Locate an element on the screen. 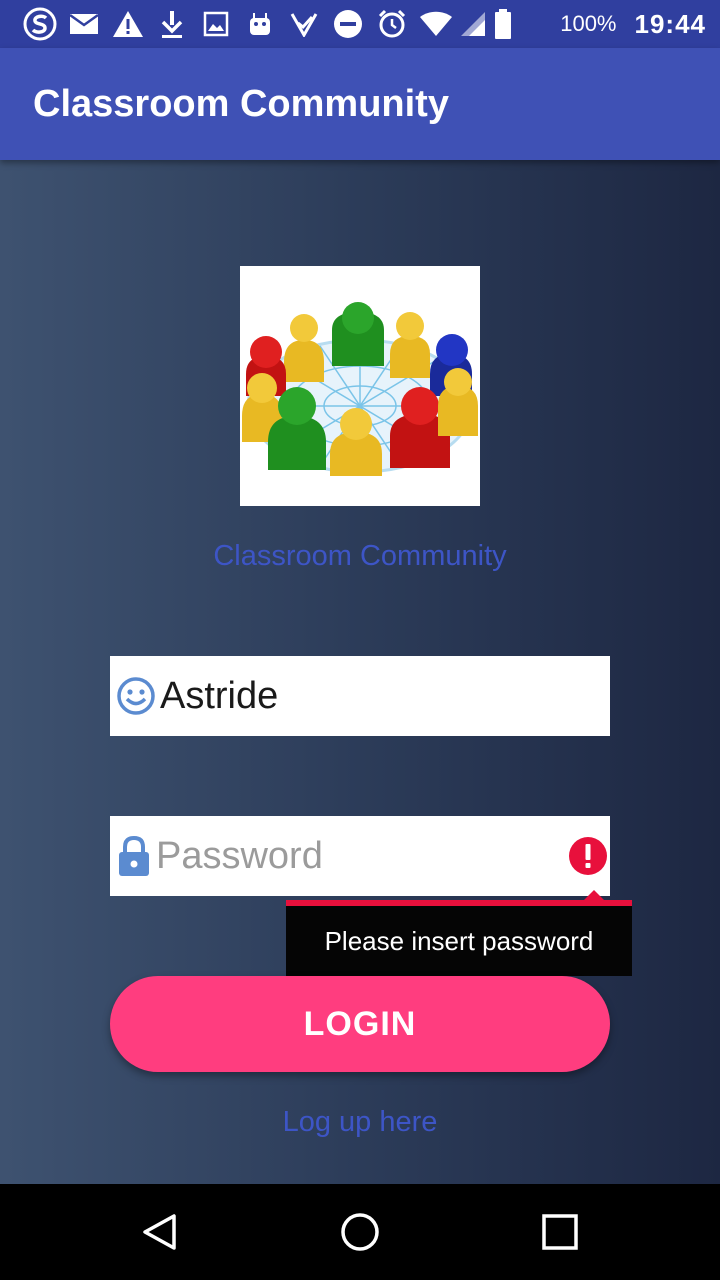 Image resolution: width=720 pixels, height=1280 pixels. username-input is located at coordinates (404, 696).